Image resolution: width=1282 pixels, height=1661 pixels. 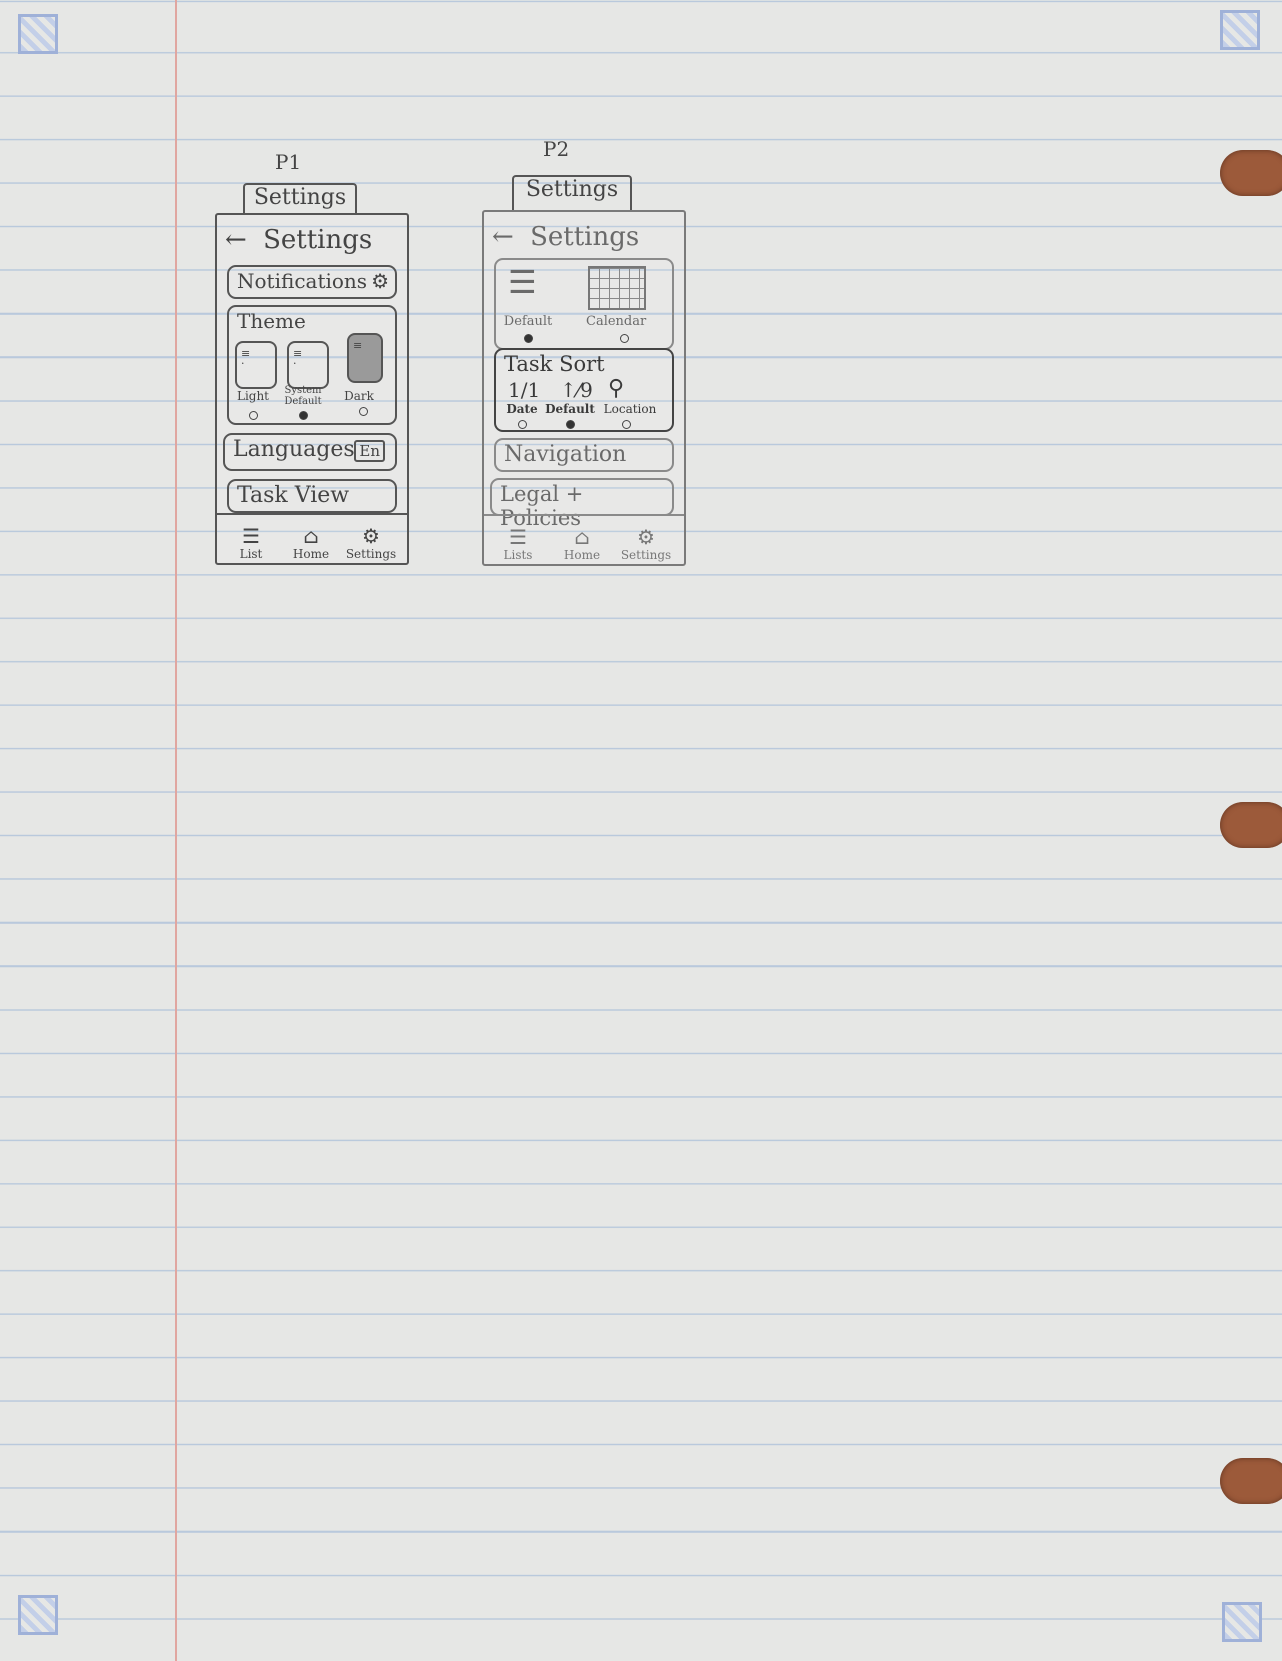 What do you see at coordinates (570, 409) in the screenshot?
I see `default-sort-label: Default` at bounding box center [570, 409].